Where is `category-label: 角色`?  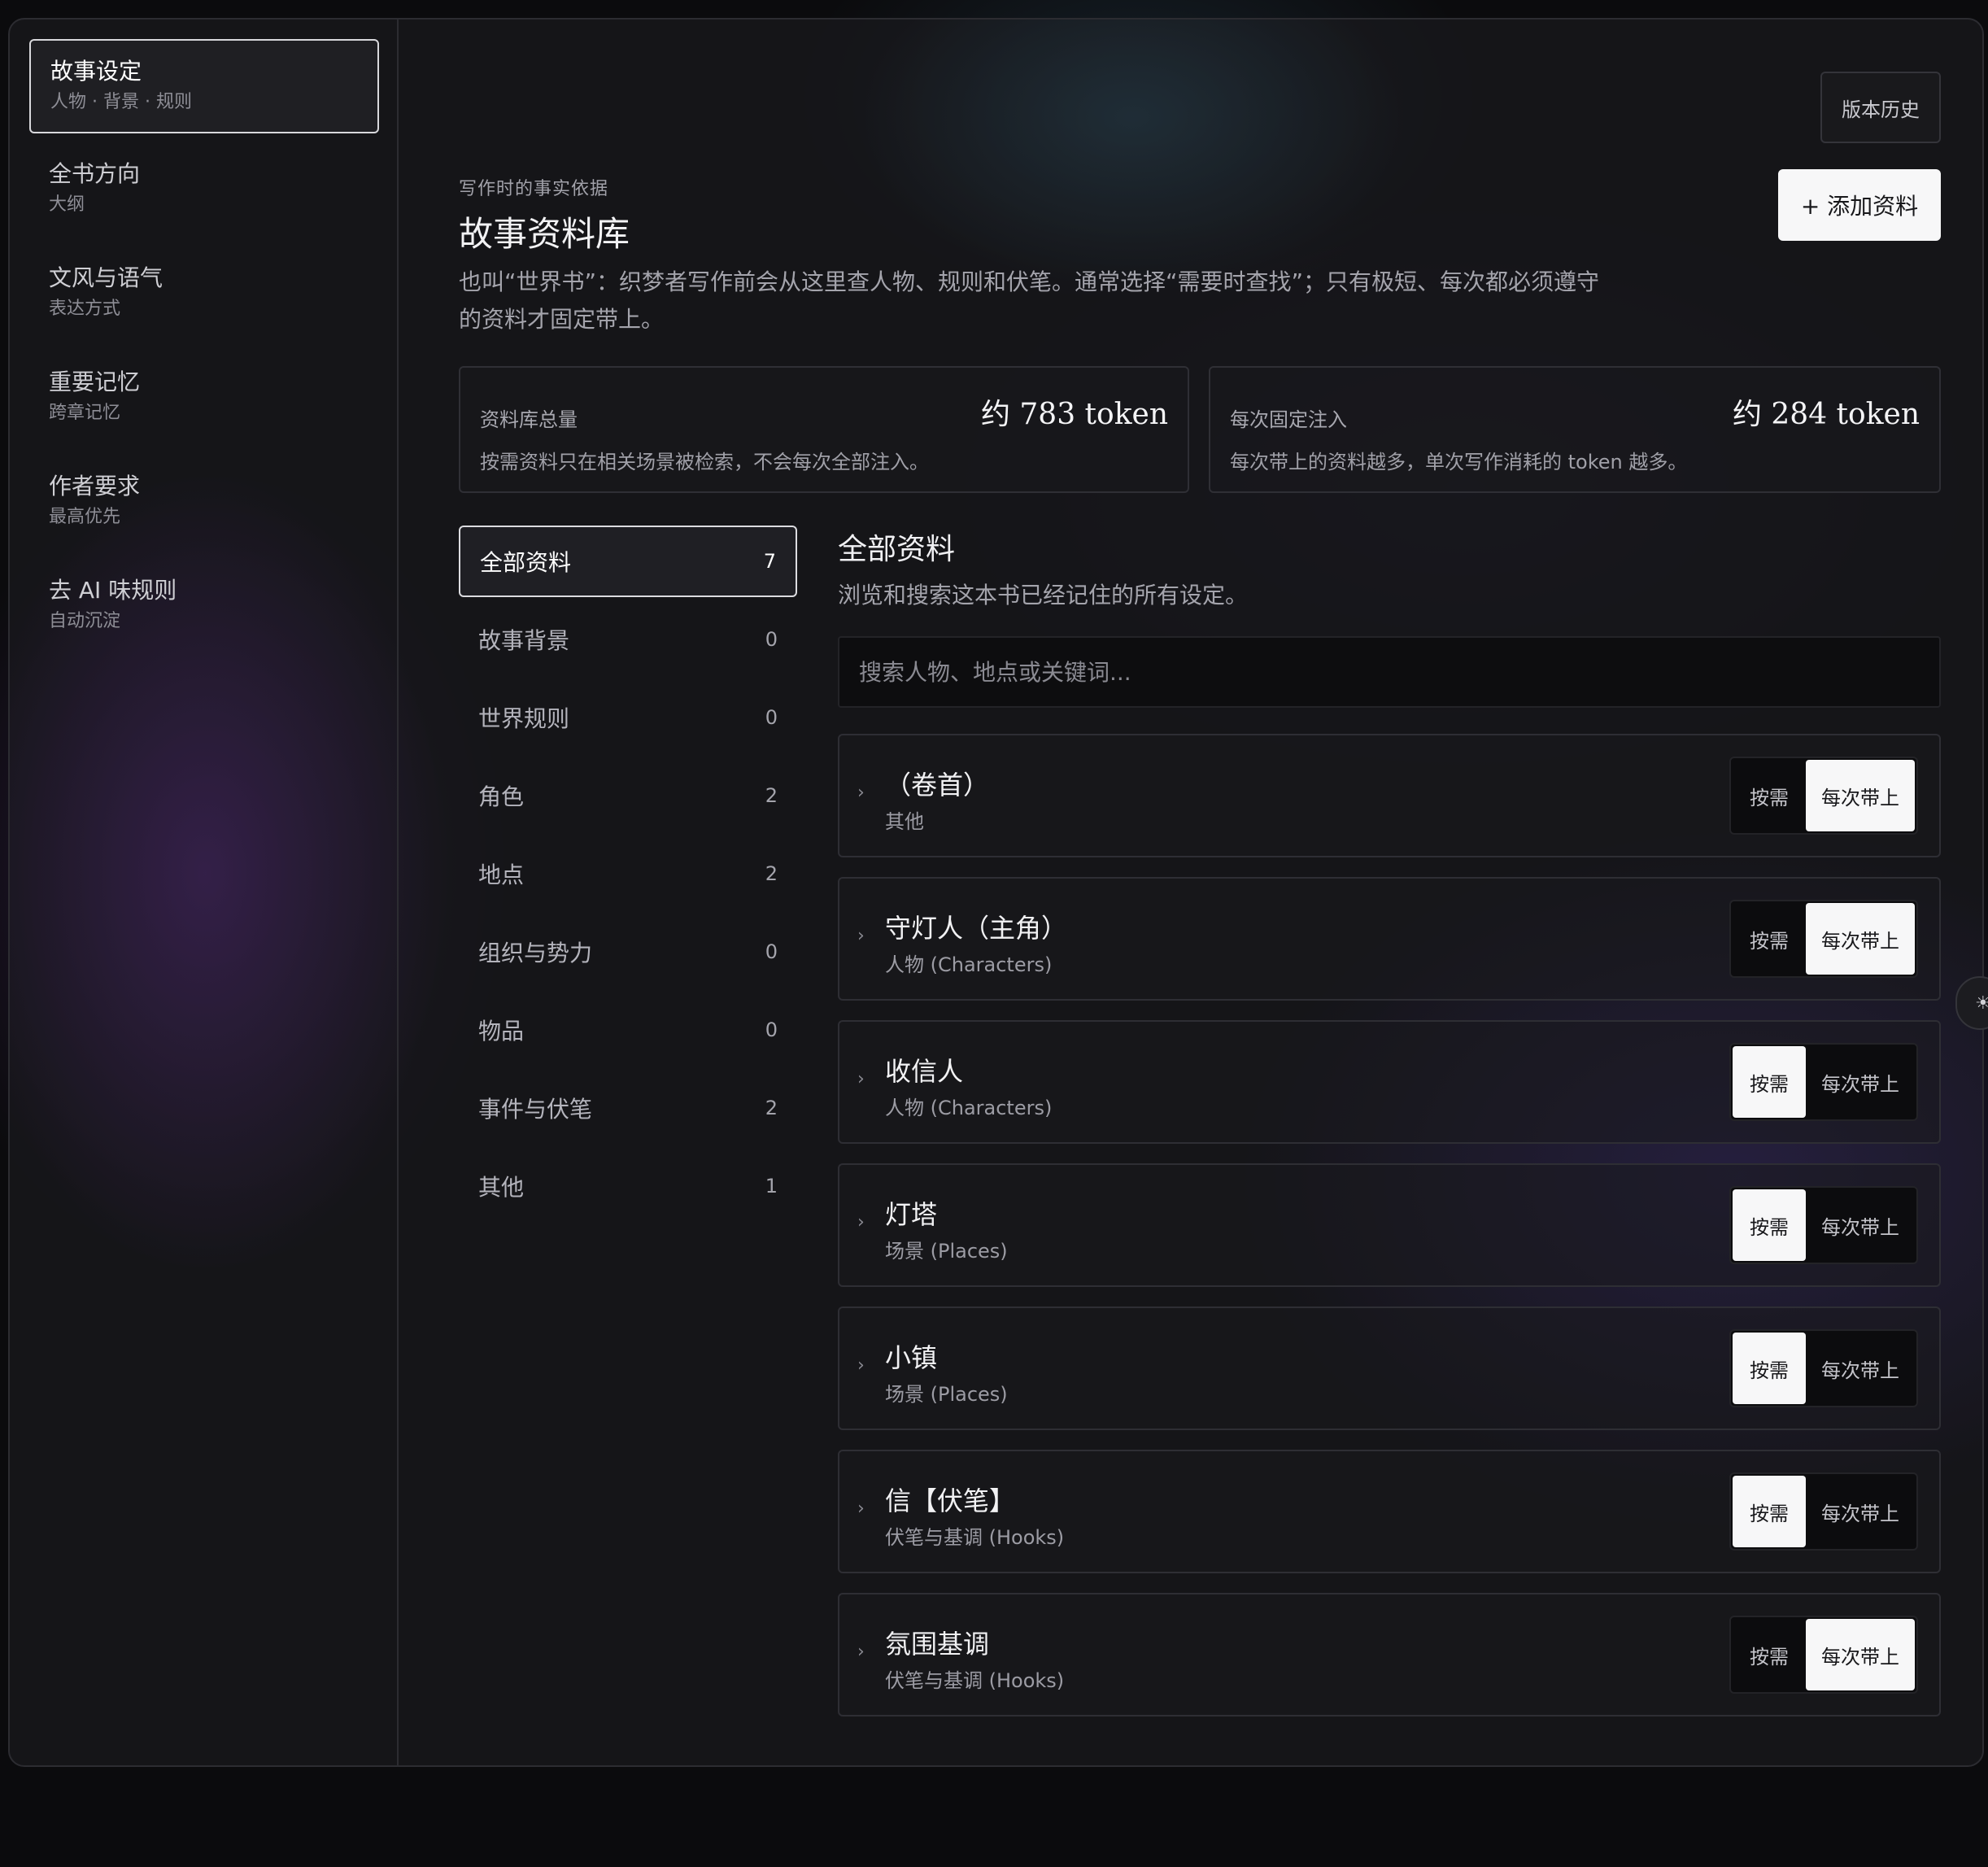
category-label: 角色 is located at coordinates (501, 796).